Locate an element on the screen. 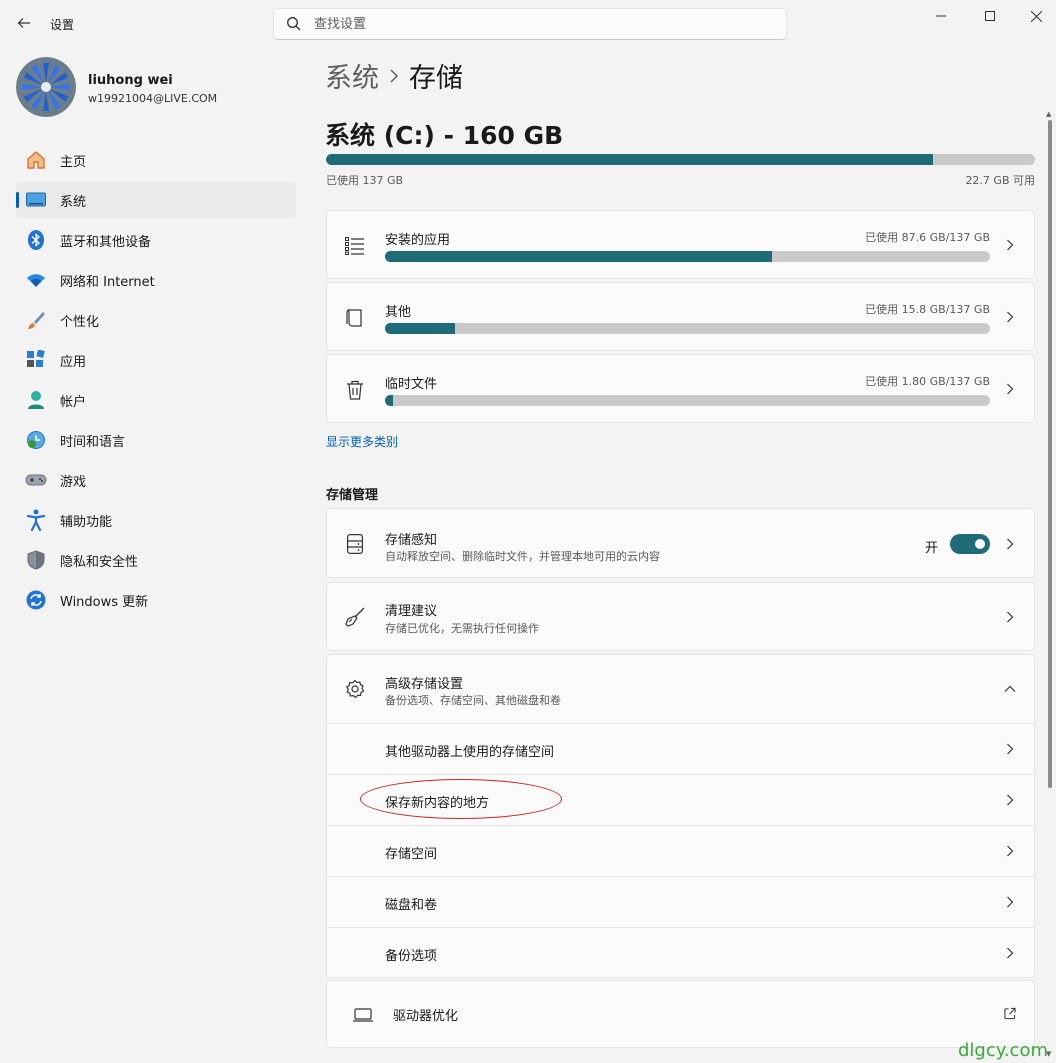 The width and height of the screenshot is (1056, 1063). advanced-item-label: 其他驱动器上使用的存储空间 is located at coordinates (470, 752).